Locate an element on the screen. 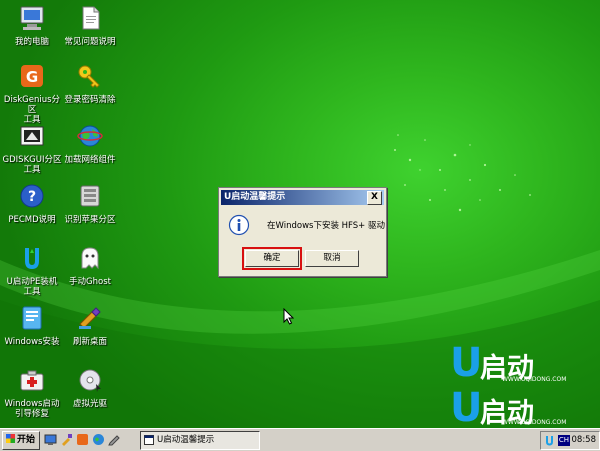  desktop-icon-windows-setup: Windows安装 is located at coordinates (32, 325).